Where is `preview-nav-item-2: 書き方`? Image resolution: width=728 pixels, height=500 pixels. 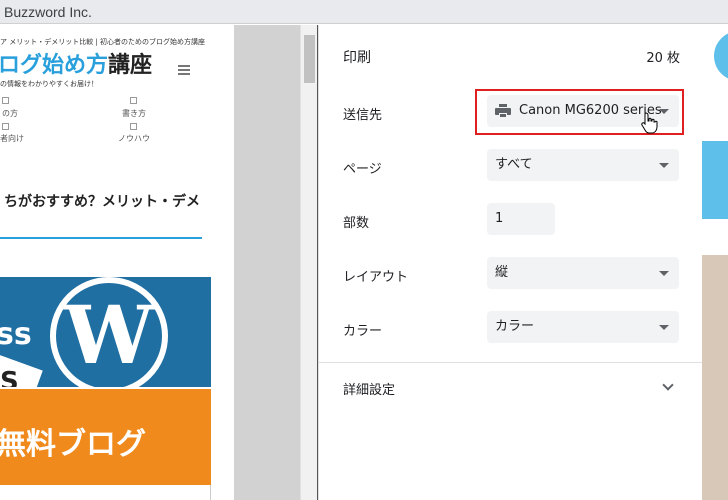 preview-nav-item-2: 書き方 is located at coordinates (134, 113).